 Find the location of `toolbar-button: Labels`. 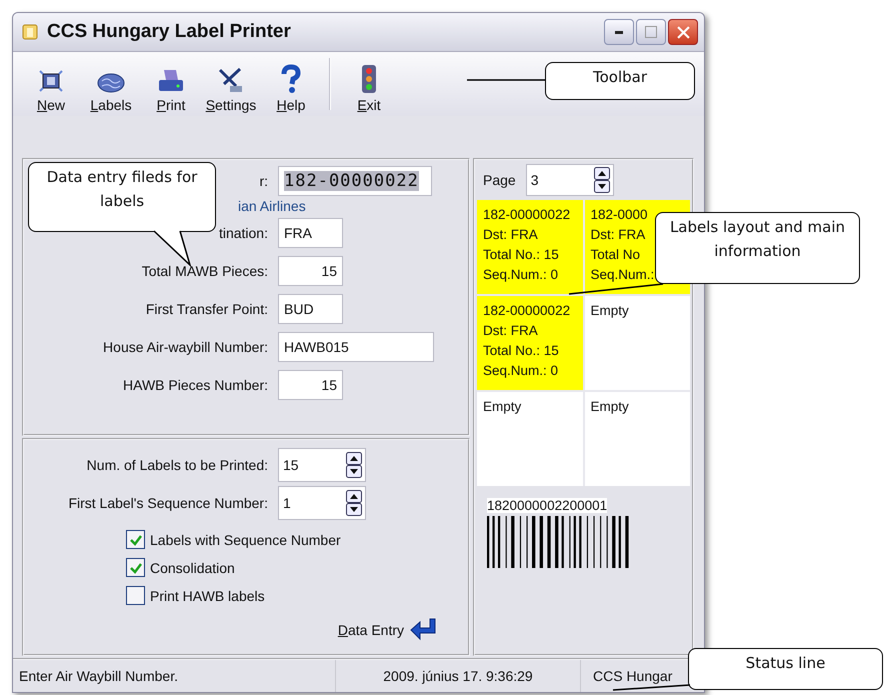

toolbar-button: Labels is located at coordinates (111, 84).